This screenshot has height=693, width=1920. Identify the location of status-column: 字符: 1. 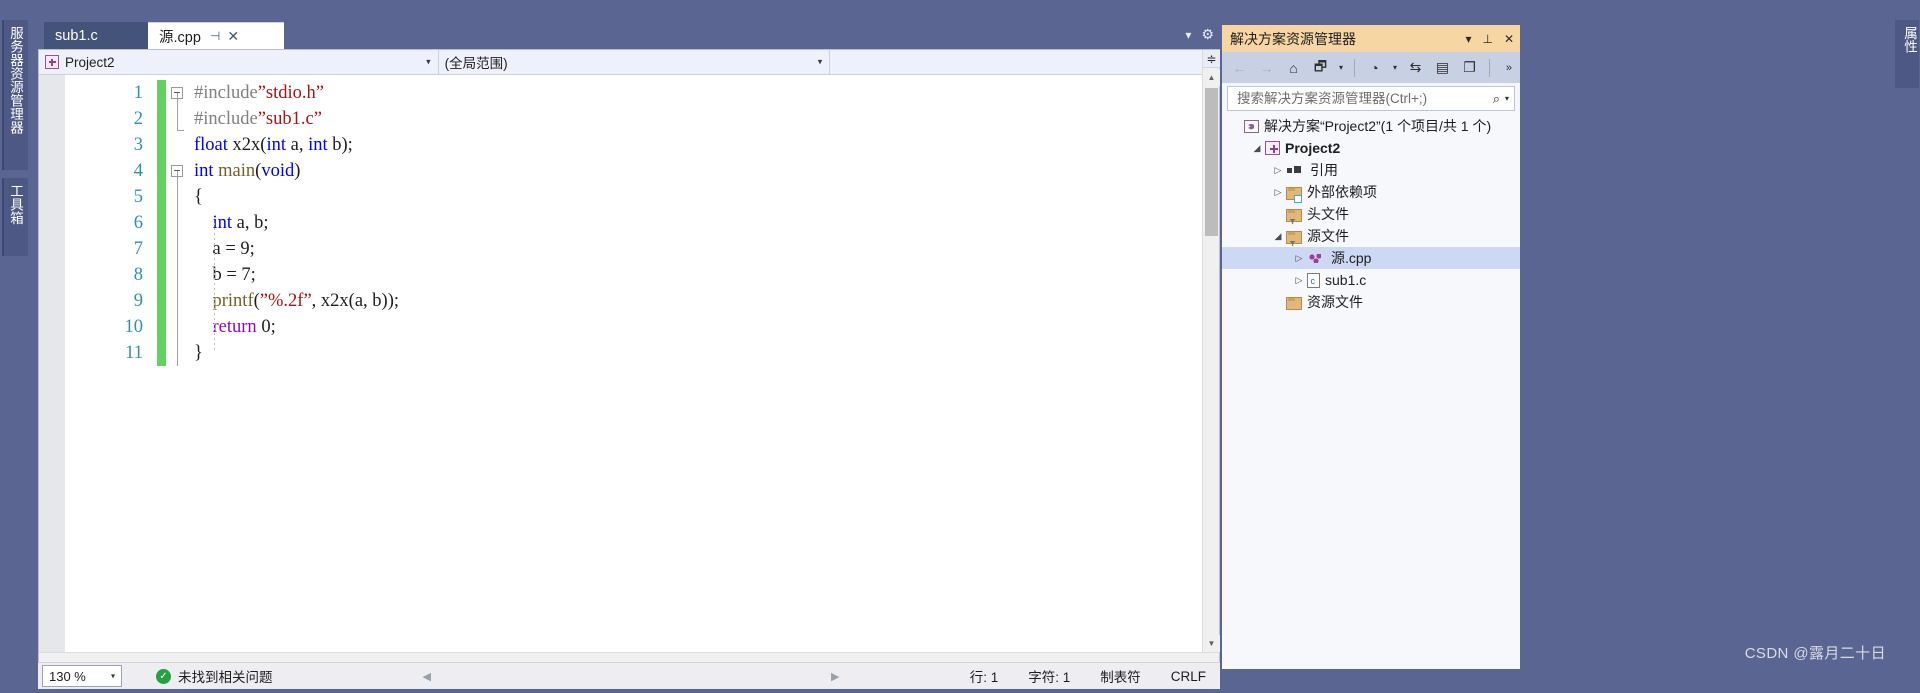
(1049, 677).